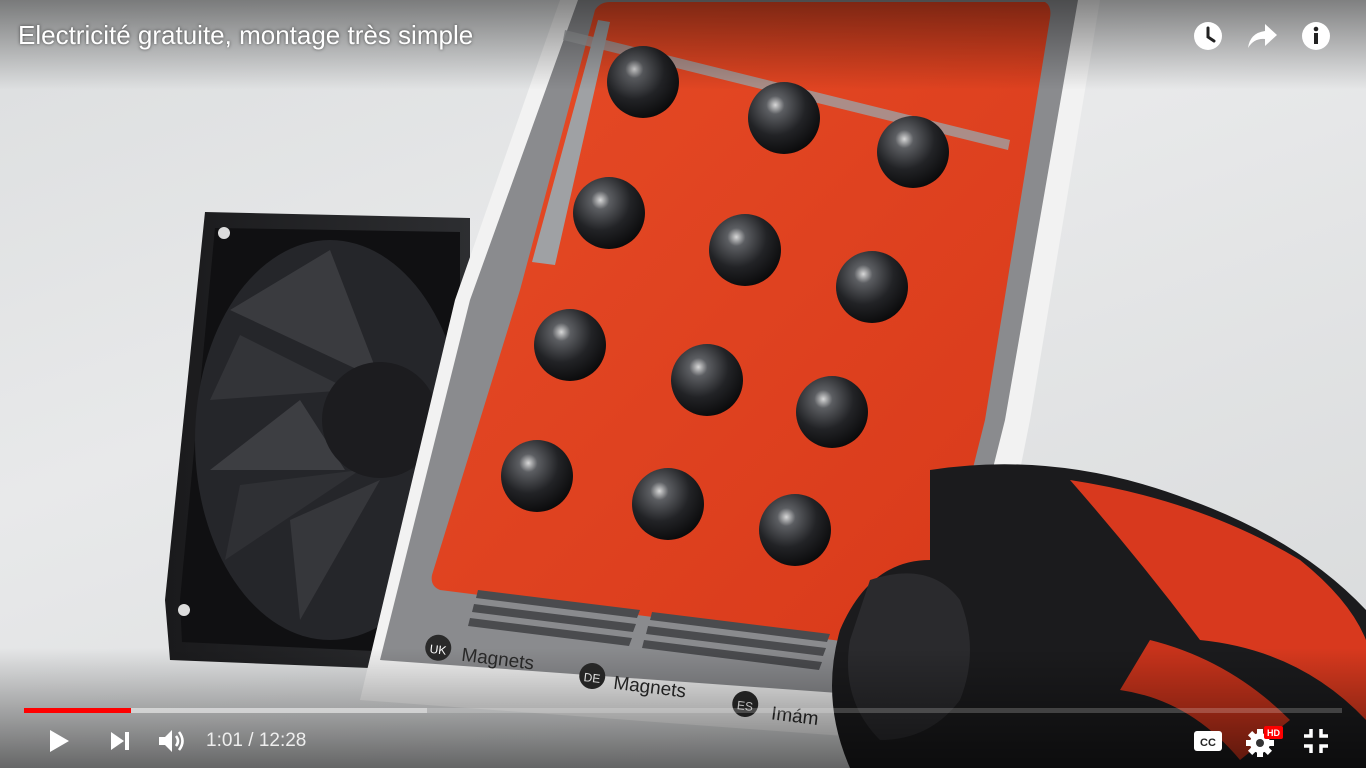 The image size is (1366, 768). I want to click on settings-button: HD, so click(1264, 741).